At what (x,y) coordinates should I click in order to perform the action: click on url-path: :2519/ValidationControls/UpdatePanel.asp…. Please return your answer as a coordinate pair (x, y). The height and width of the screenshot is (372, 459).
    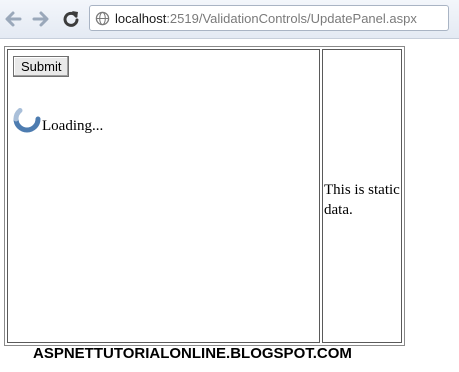
    Looking at the image, I should click on (291, 18).